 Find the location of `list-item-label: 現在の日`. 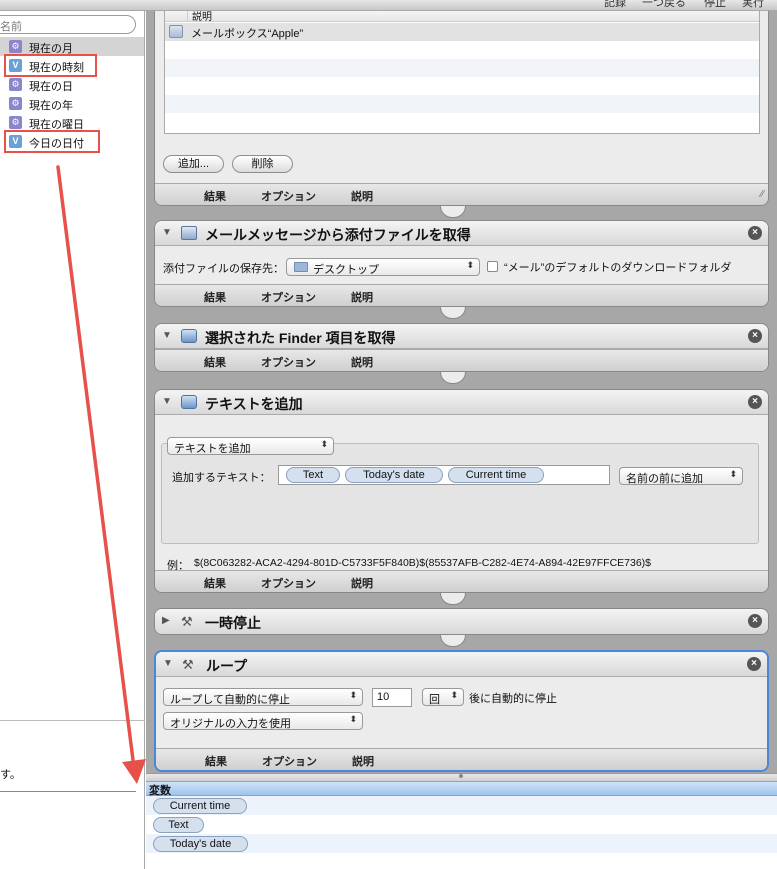

list-item-label: 現在の日 is located at coordinates (51, 87).